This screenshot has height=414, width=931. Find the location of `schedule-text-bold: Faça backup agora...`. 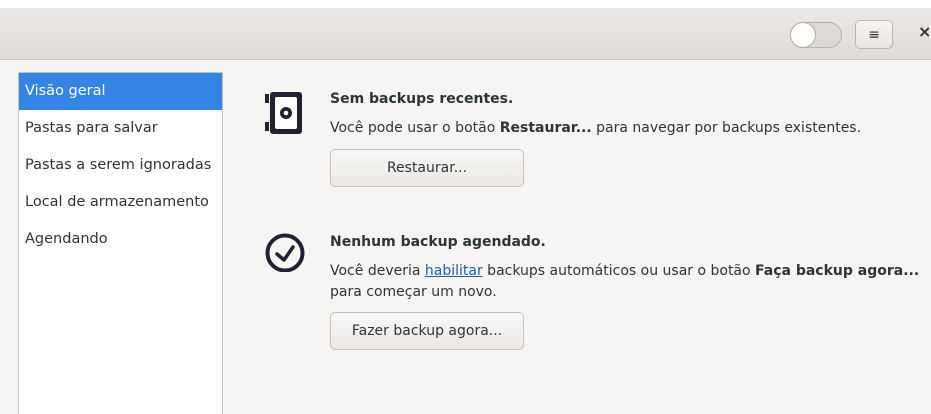

schedule-text-bold: Faça backup agora... is located at coordinates (837, 271).